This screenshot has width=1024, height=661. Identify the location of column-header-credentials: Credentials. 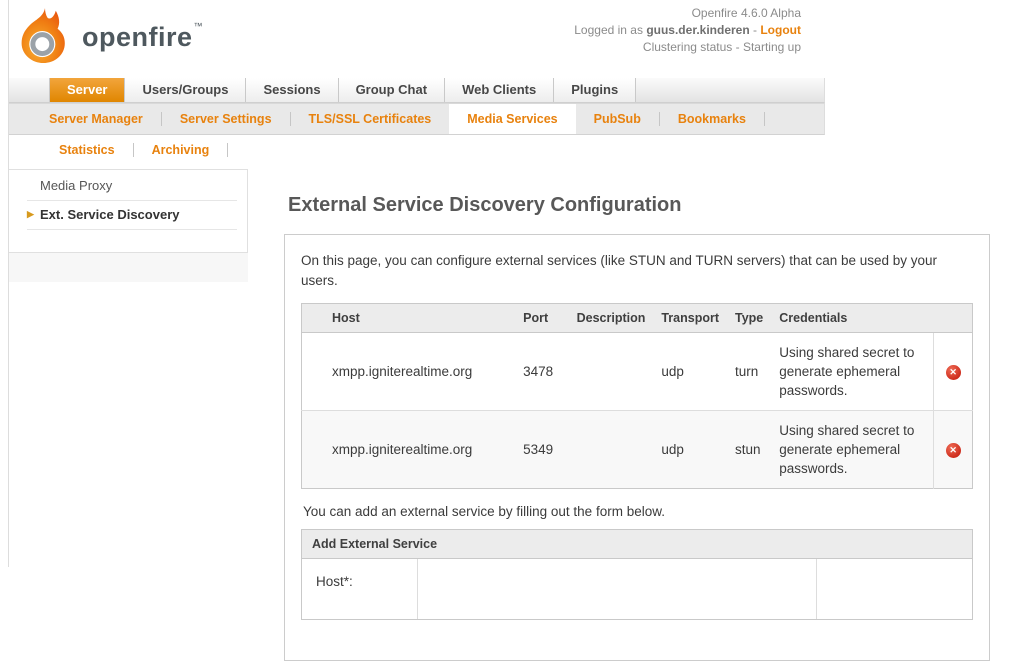
(852, 318).